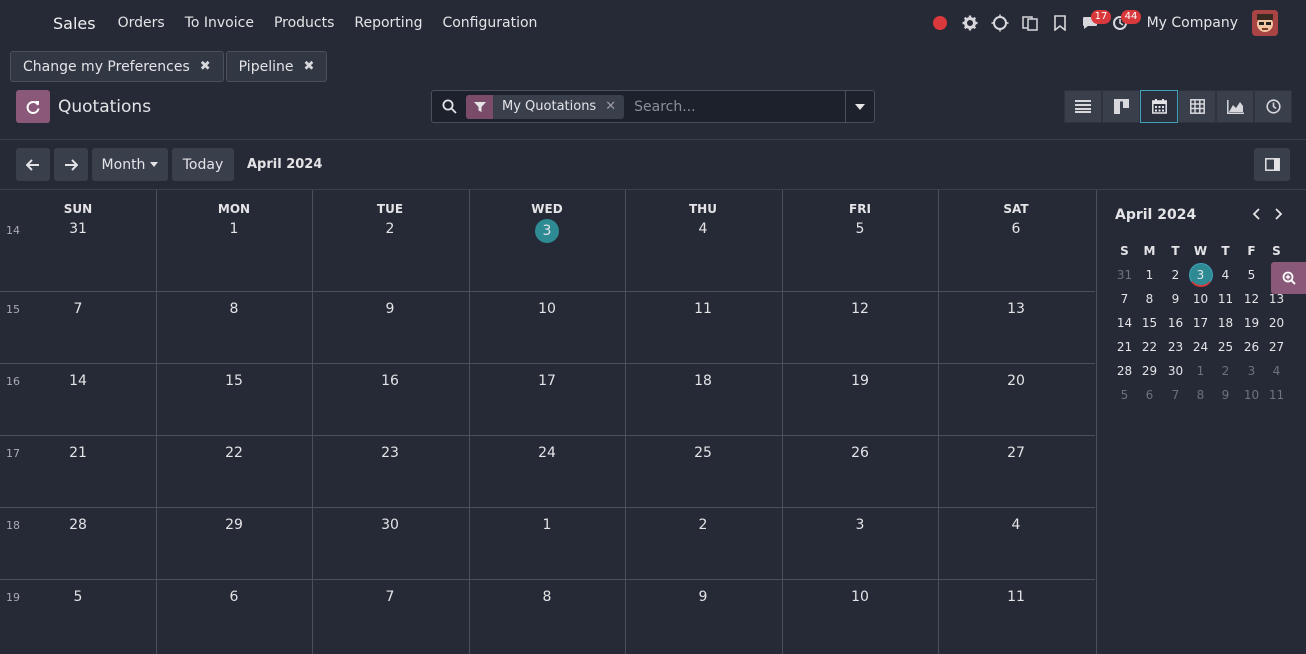 This screenshot has height=654, width=1306. Describe the element at coordinates (1175, 347) in the screenshot. I see `mini-day: 23` at that location.